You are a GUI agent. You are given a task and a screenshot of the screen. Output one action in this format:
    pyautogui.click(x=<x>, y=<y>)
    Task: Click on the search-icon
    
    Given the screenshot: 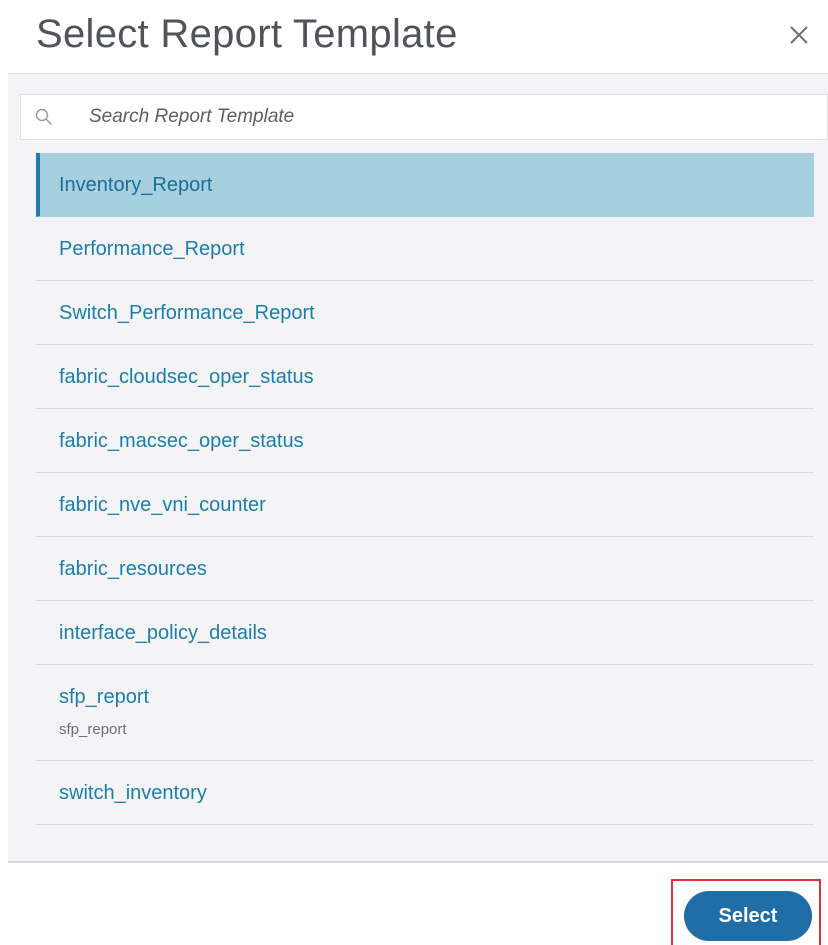 What is the action you would take?
    pyautogui.click(x=44, y=117)
    